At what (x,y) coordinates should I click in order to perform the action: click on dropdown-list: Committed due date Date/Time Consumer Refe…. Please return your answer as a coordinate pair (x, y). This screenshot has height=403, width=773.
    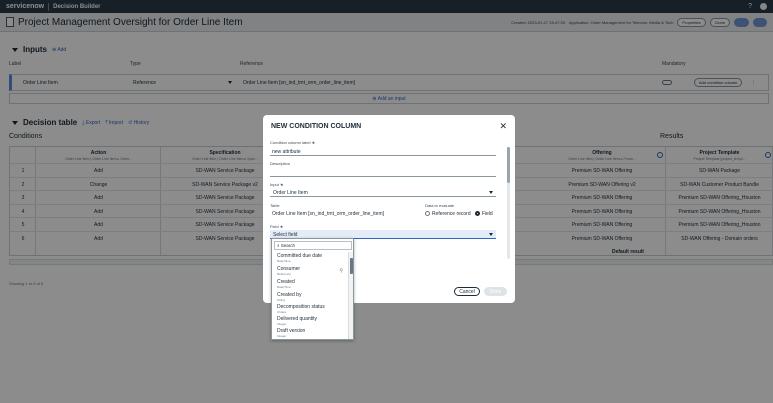
    Looking at the image, I should click on (310, 296).